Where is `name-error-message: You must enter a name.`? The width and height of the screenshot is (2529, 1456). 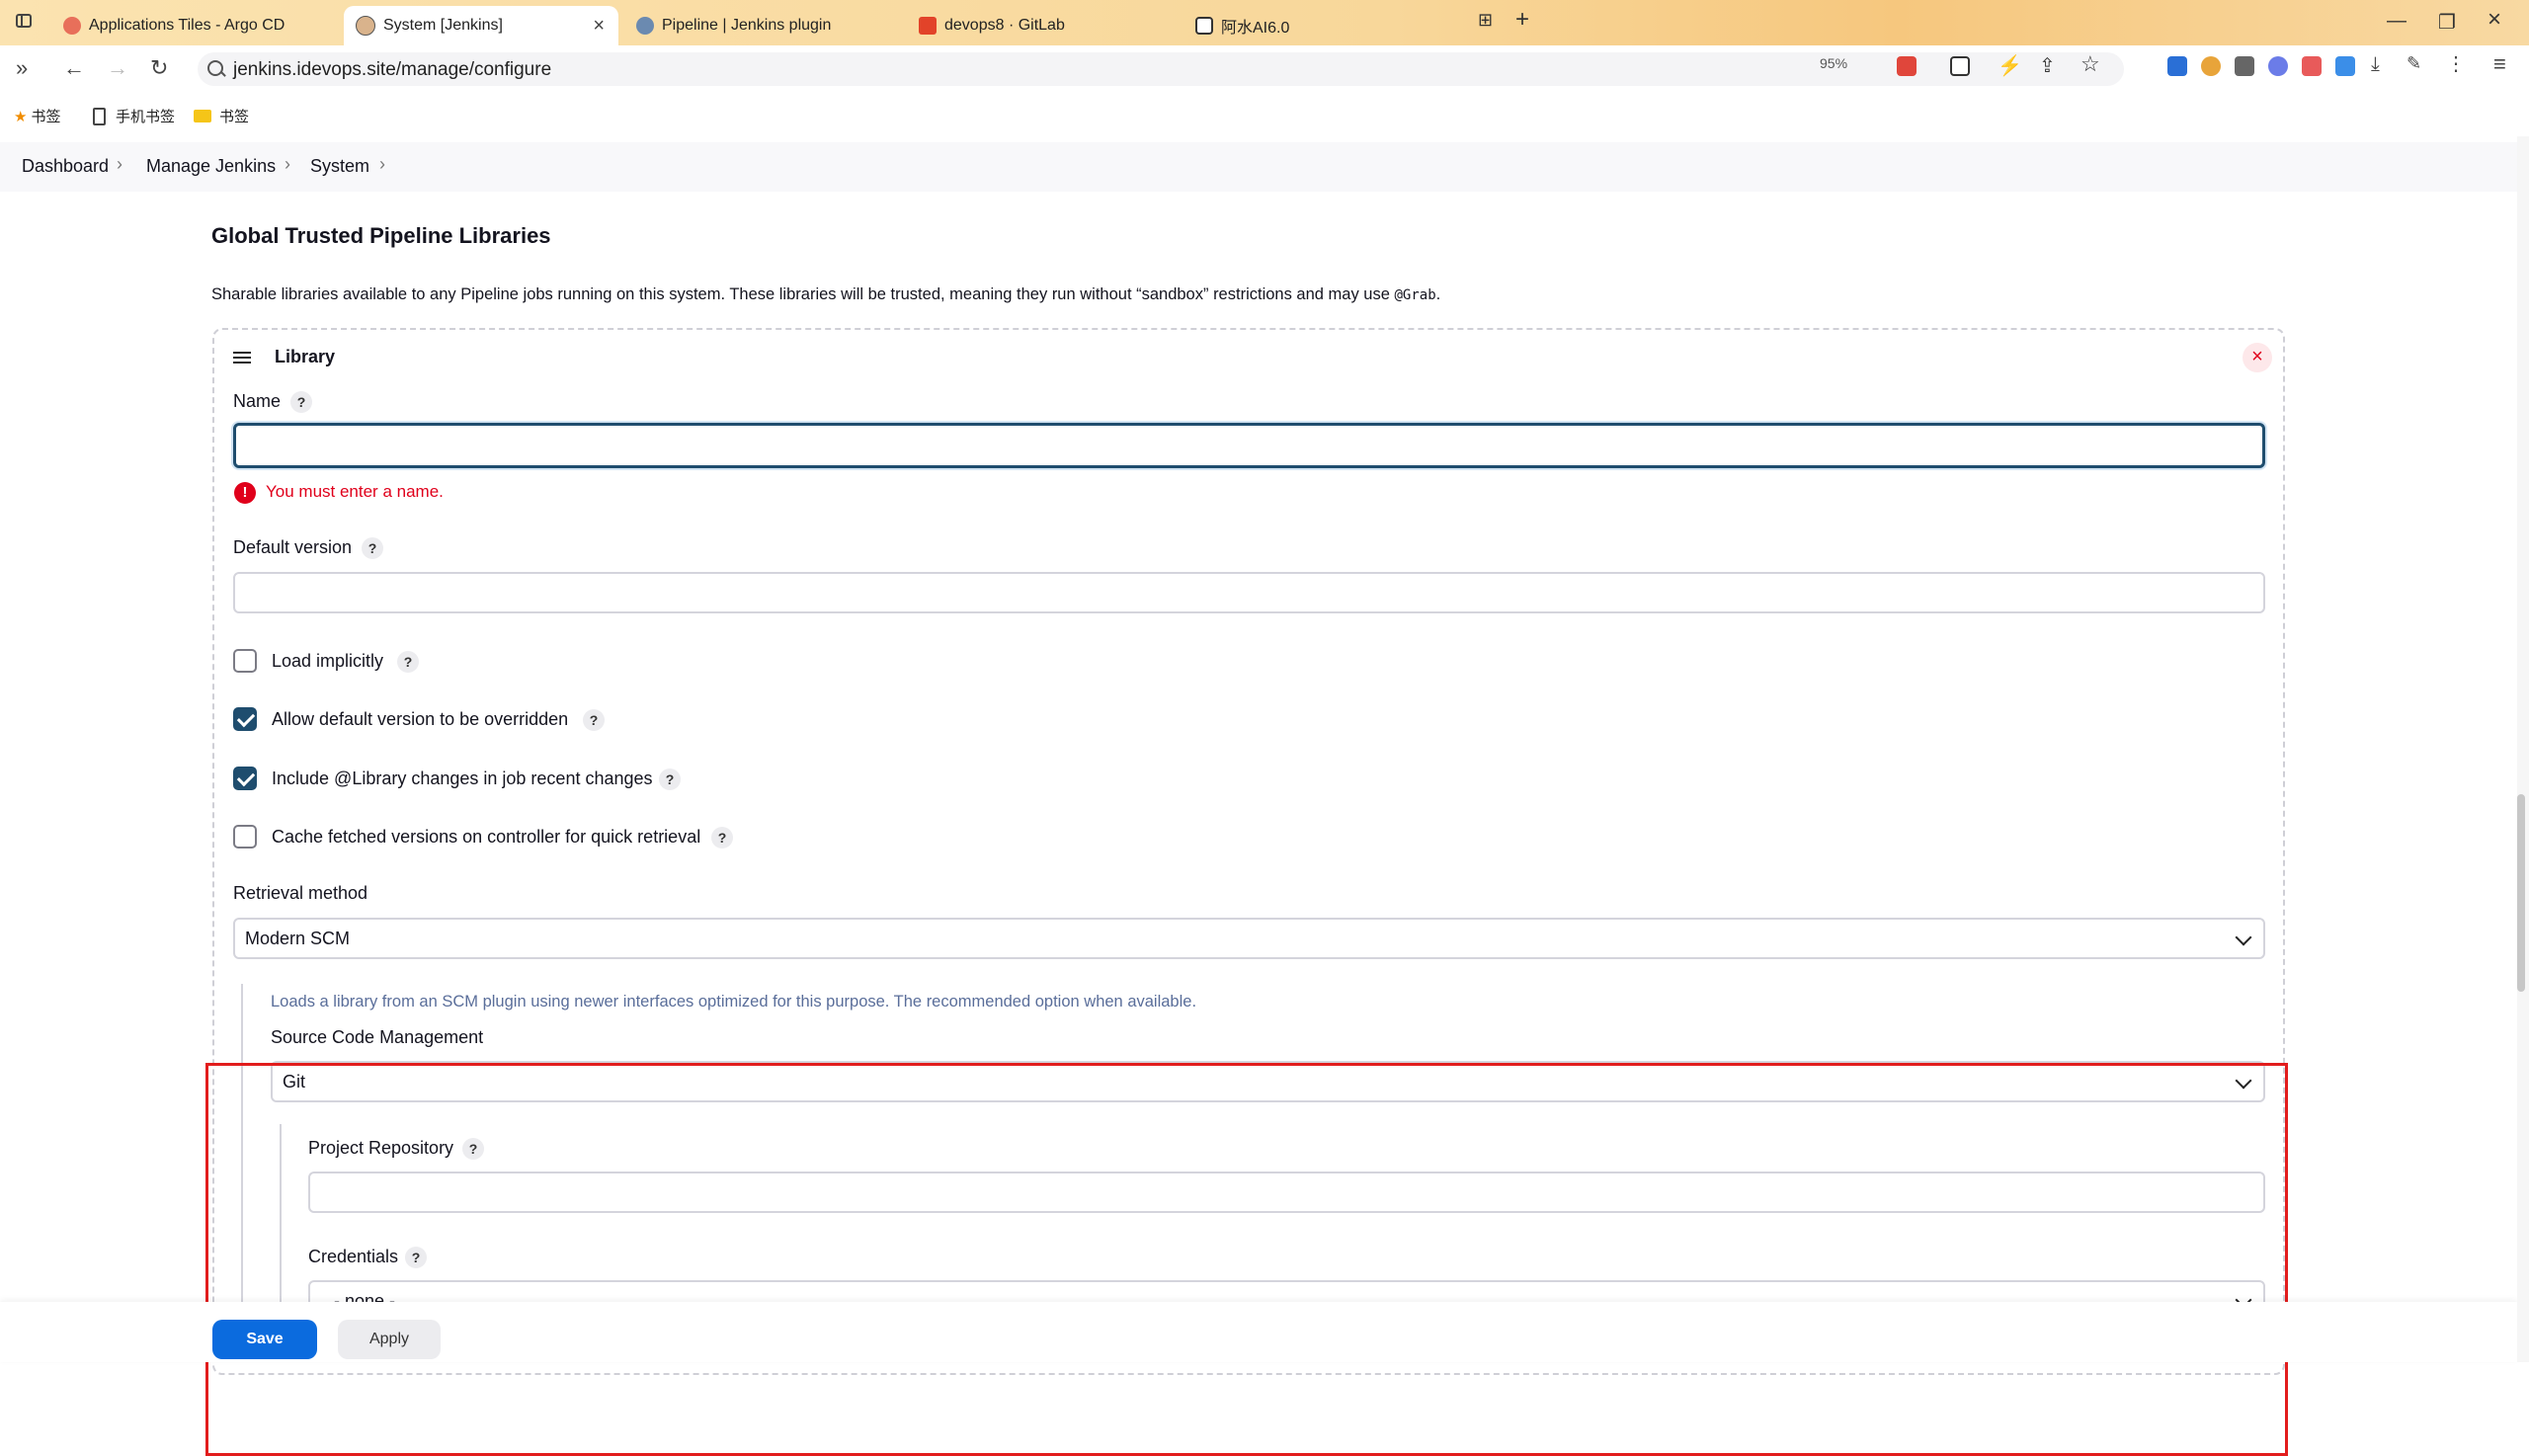
name-error-message: You must enter a name. is located at coordinates (355, 491).